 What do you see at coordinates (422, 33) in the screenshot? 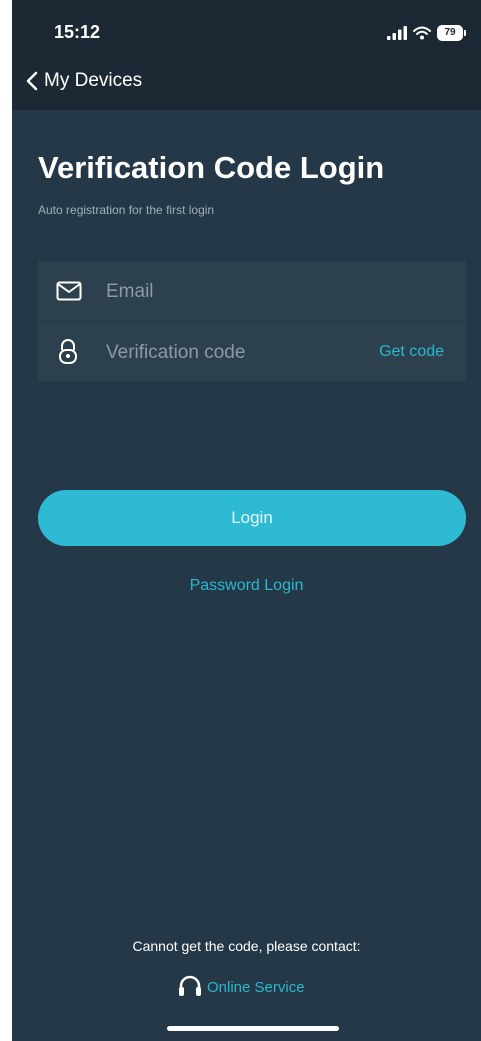
I see `wifi-icon` at bounding box center [422, 33].